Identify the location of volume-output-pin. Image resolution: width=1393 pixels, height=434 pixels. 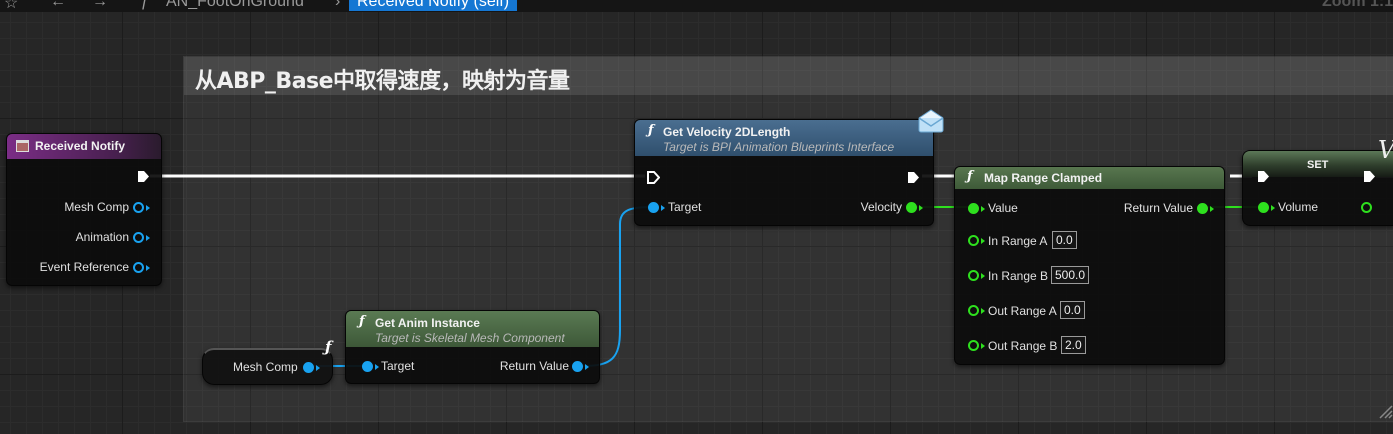
(1366, 207).